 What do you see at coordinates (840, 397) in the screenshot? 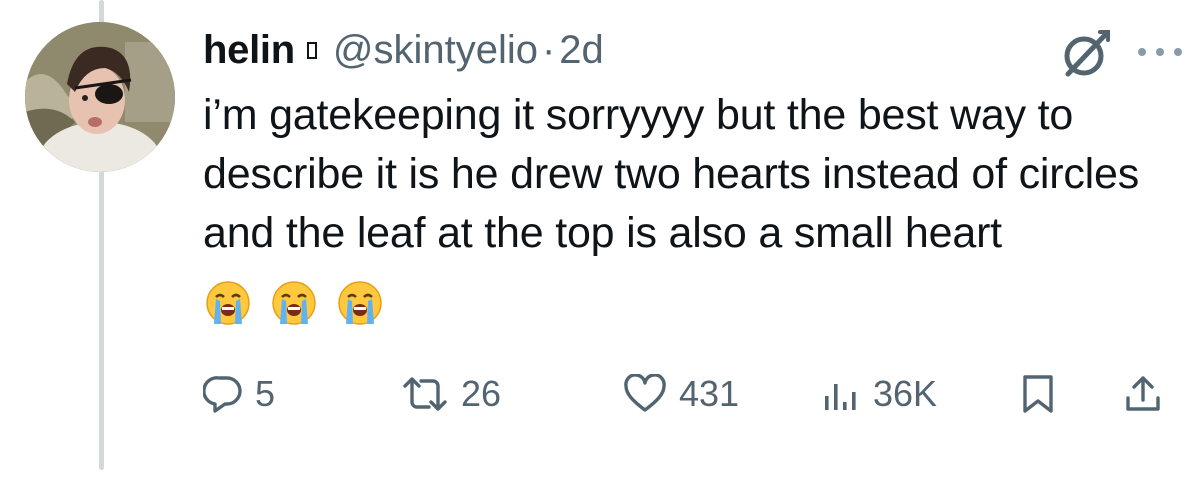
I see `views-icon` at bounding box center [840, 397].